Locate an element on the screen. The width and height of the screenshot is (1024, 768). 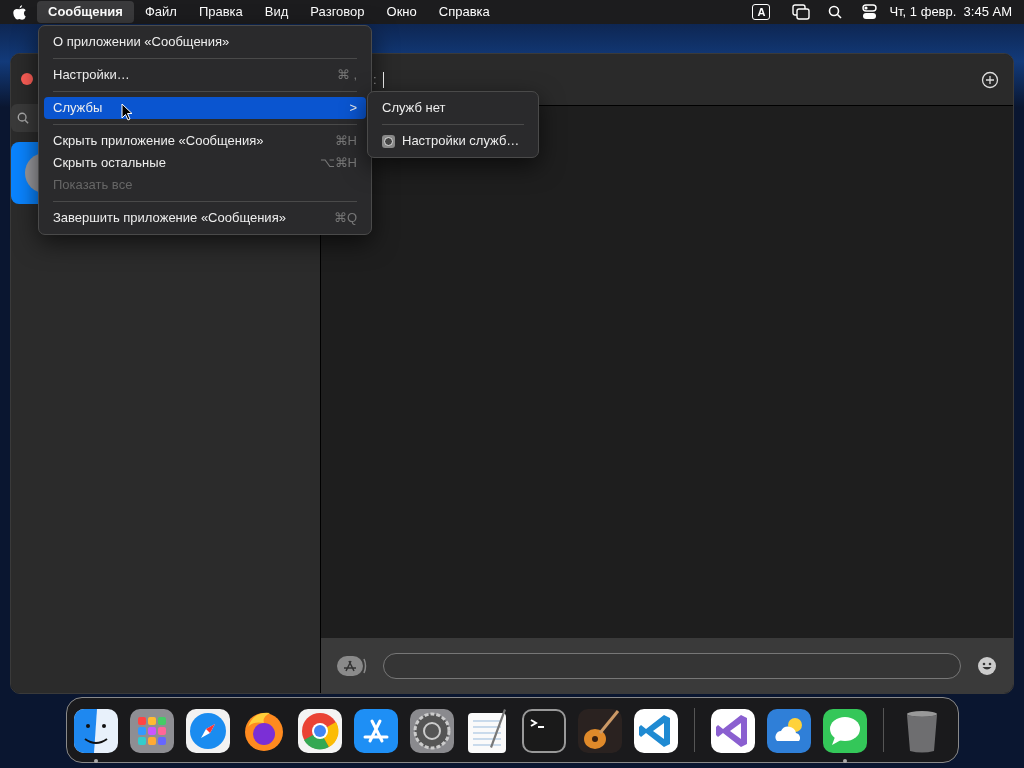
menu-title: Вид is located at coordinates (276, 12).